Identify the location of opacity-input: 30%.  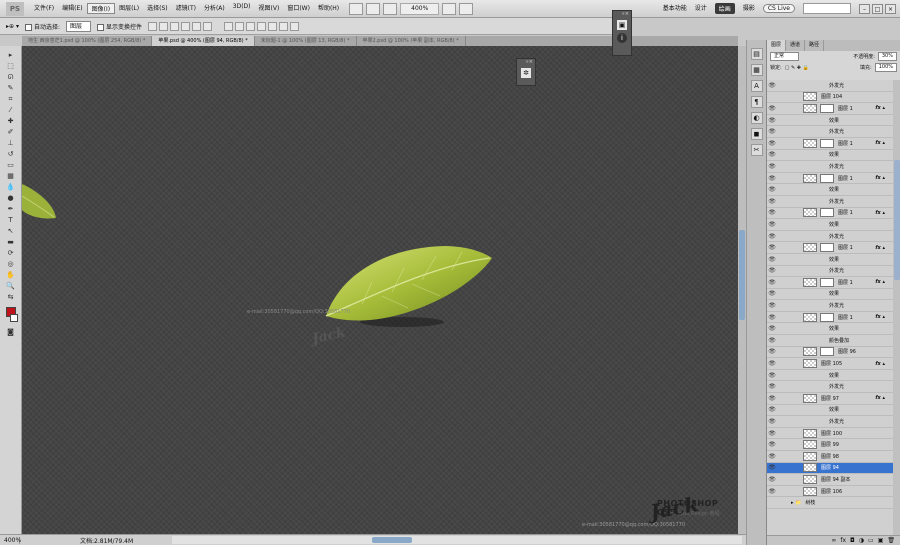
(887, 56).